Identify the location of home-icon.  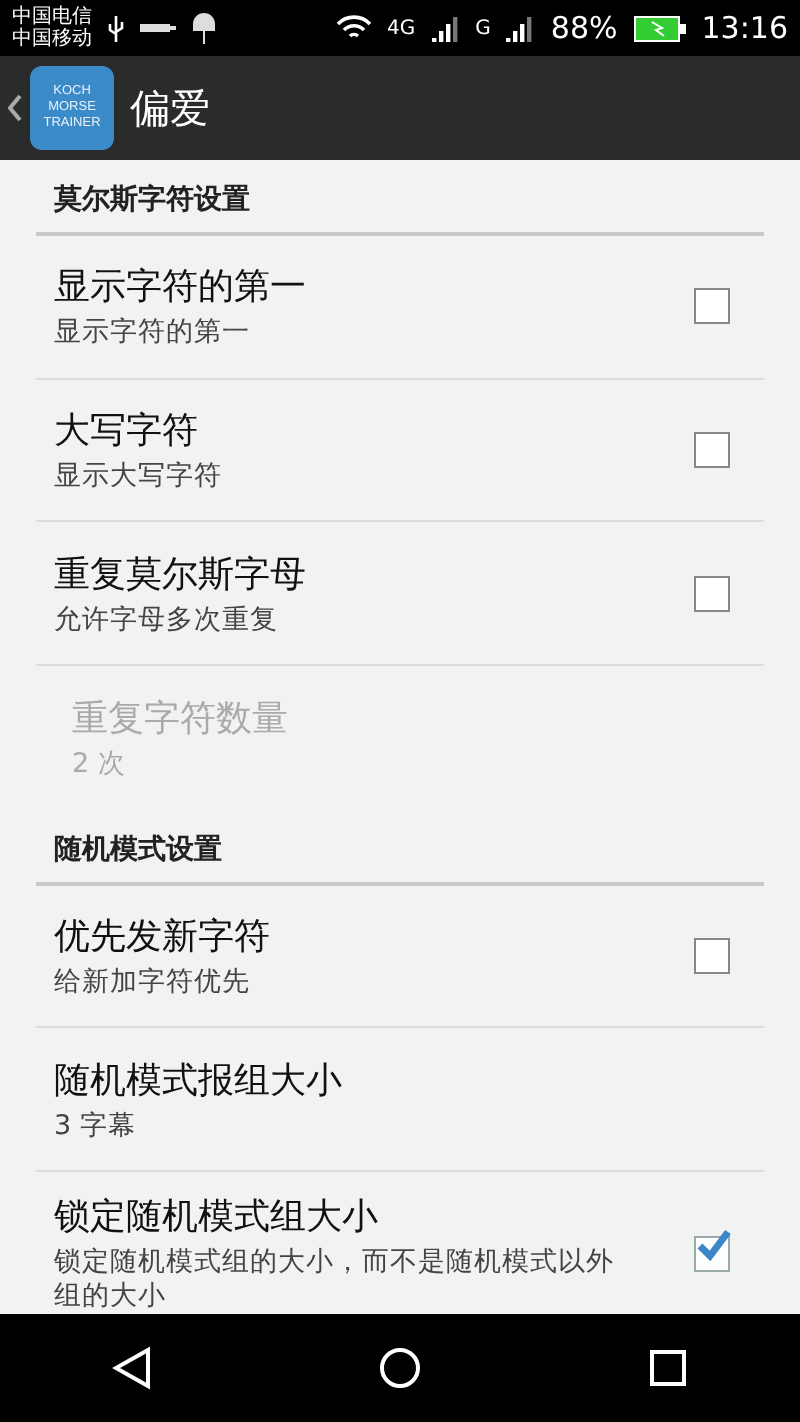
(399, 1368).